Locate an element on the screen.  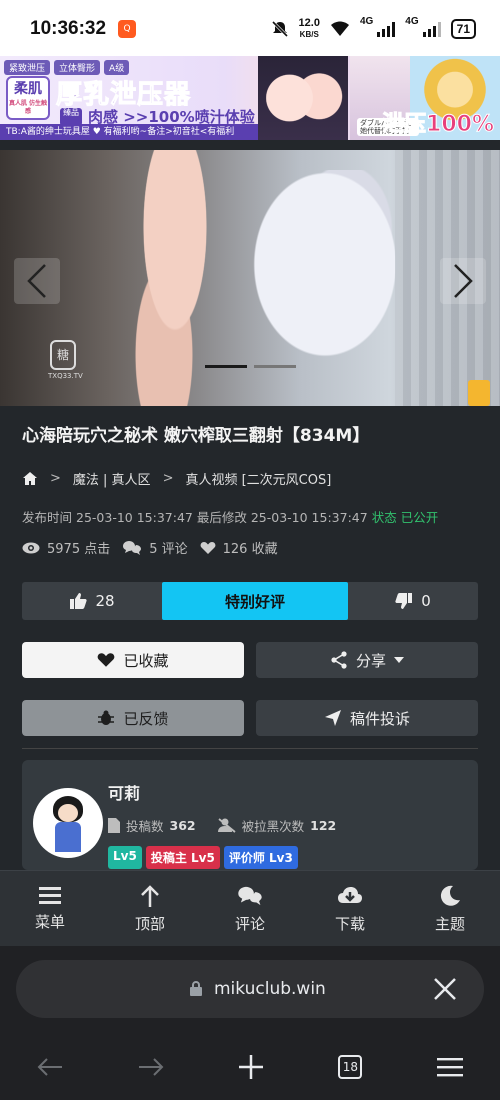
favorites-count: 126 收藏 is located at coordinates (250, 549).